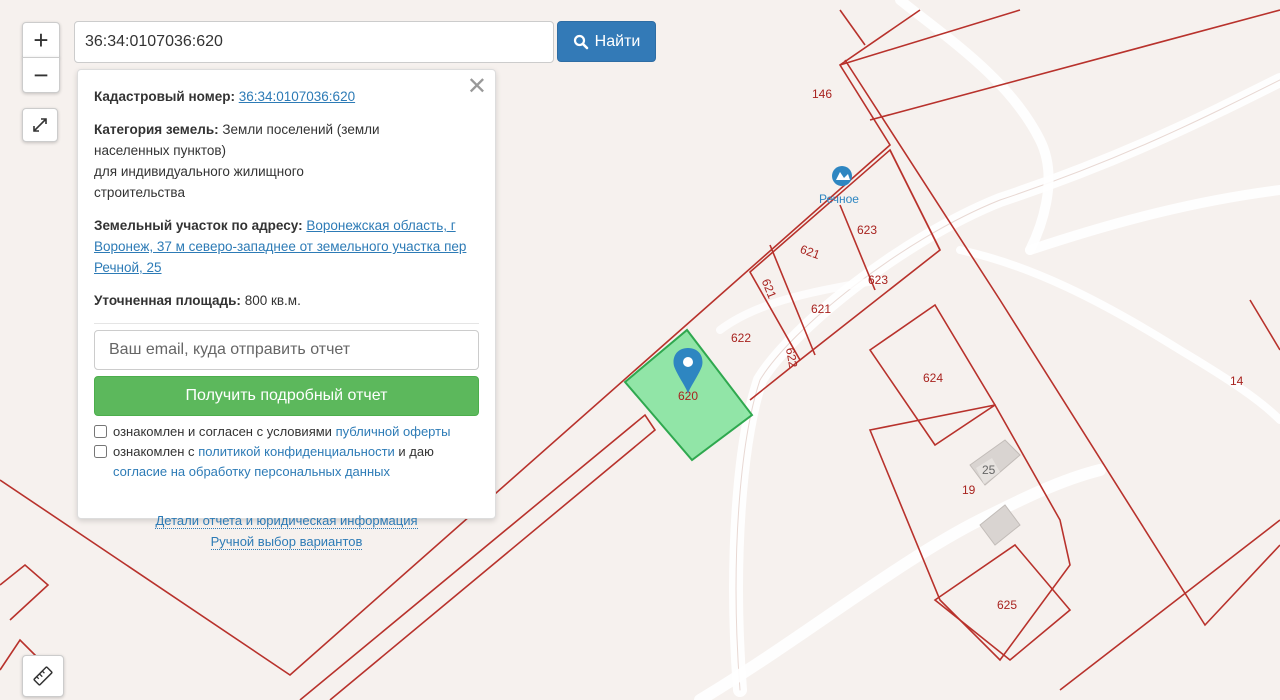  I want to click on area-label: Уточненная площадь:, so click(167, 300).